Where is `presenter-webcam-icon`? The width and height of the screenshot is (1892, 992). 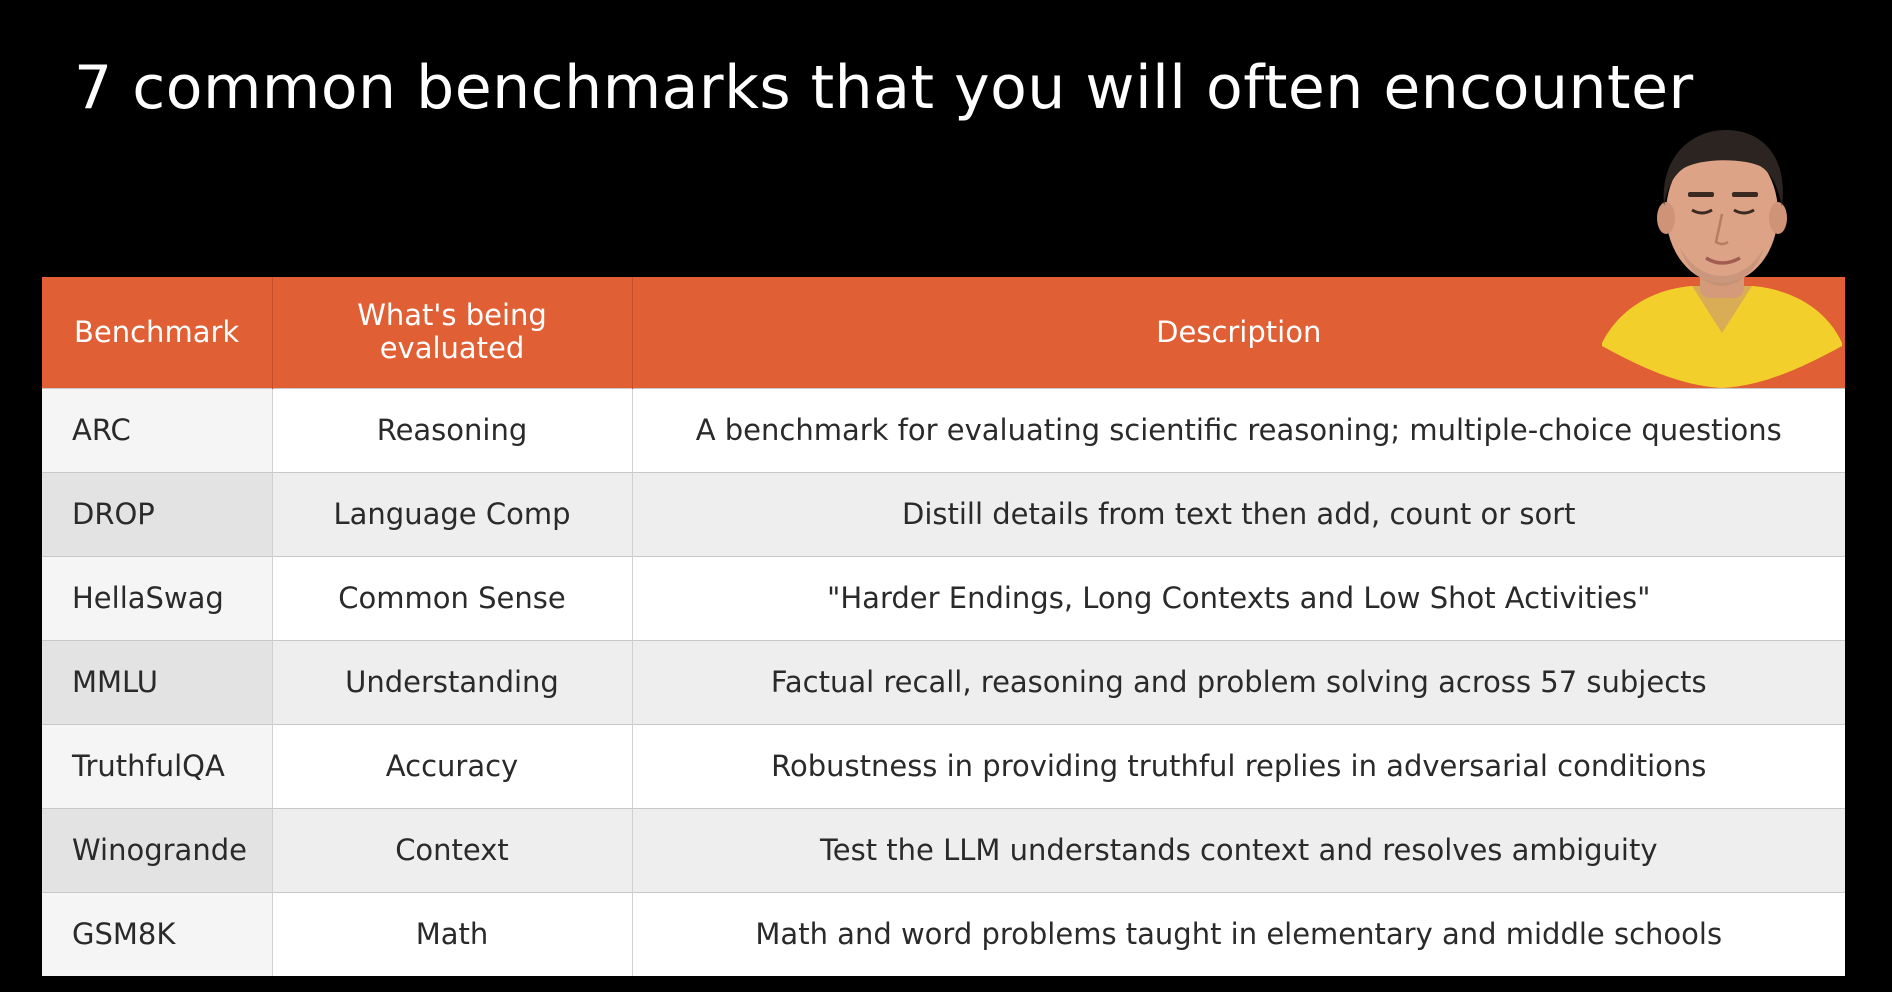 presenter-webcam-icon is located at coordinates (1722, 259).